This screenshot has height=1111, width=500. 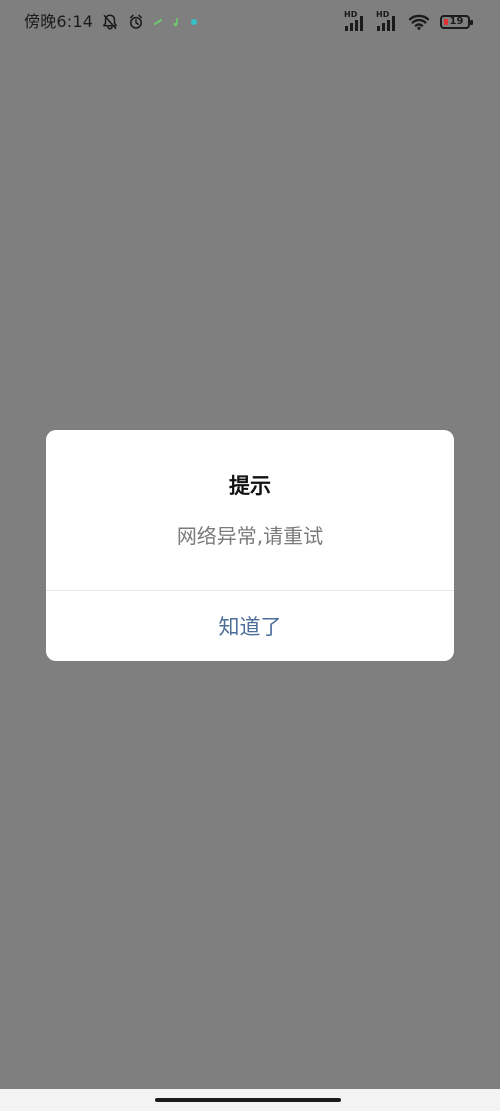 What do you see at coordinates (419, 22) in the screenshot?
I see `wifi-icon` at bounding box center [419, 22].